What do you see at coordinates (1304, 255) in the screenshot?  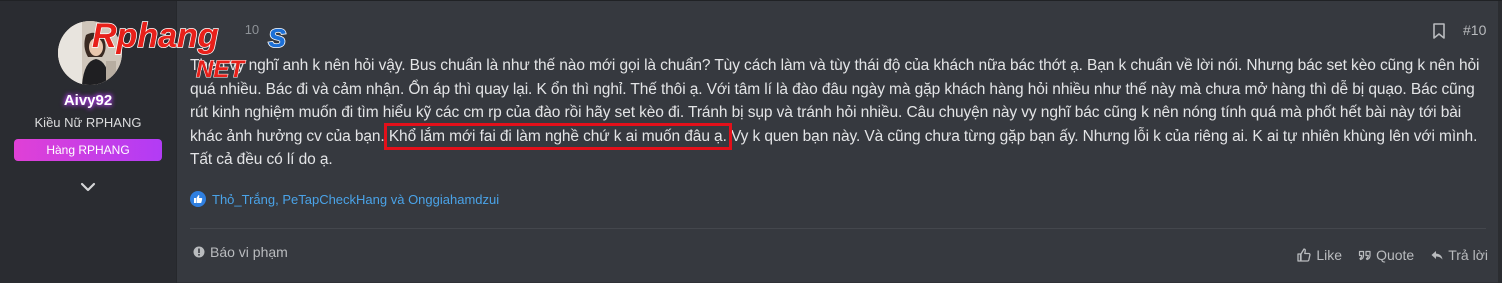 I see `like-icon` at bounding box center [1304, 255].